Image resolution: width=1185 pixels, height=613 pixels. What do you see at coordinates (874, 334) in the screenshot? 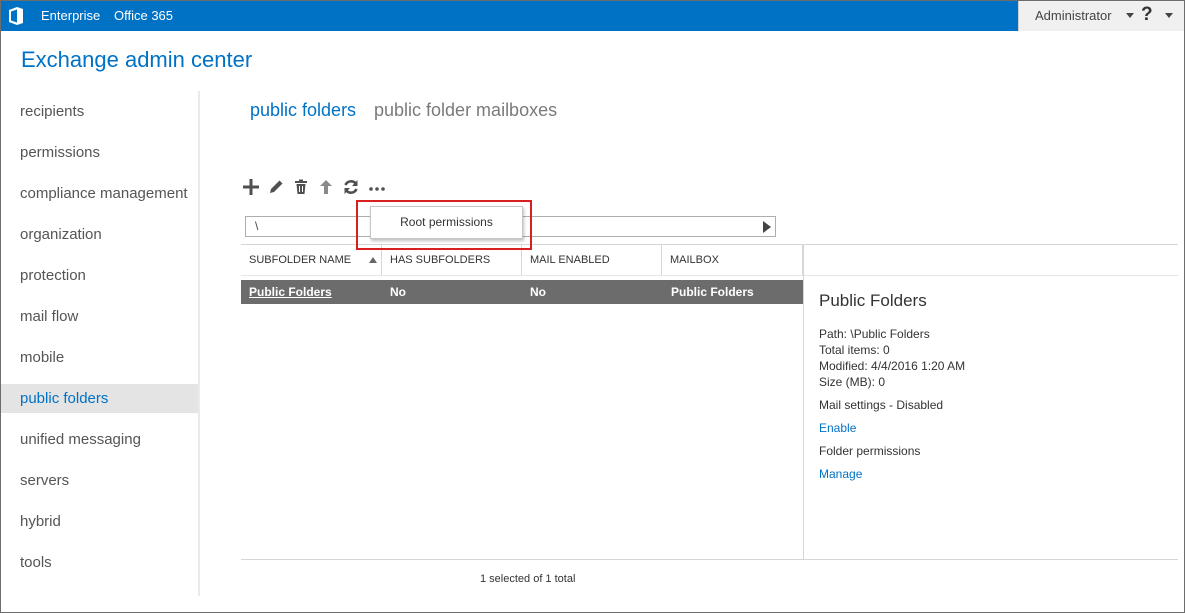
I see `details-path: Path: \Public Folders` at bounding box center [874, 334].